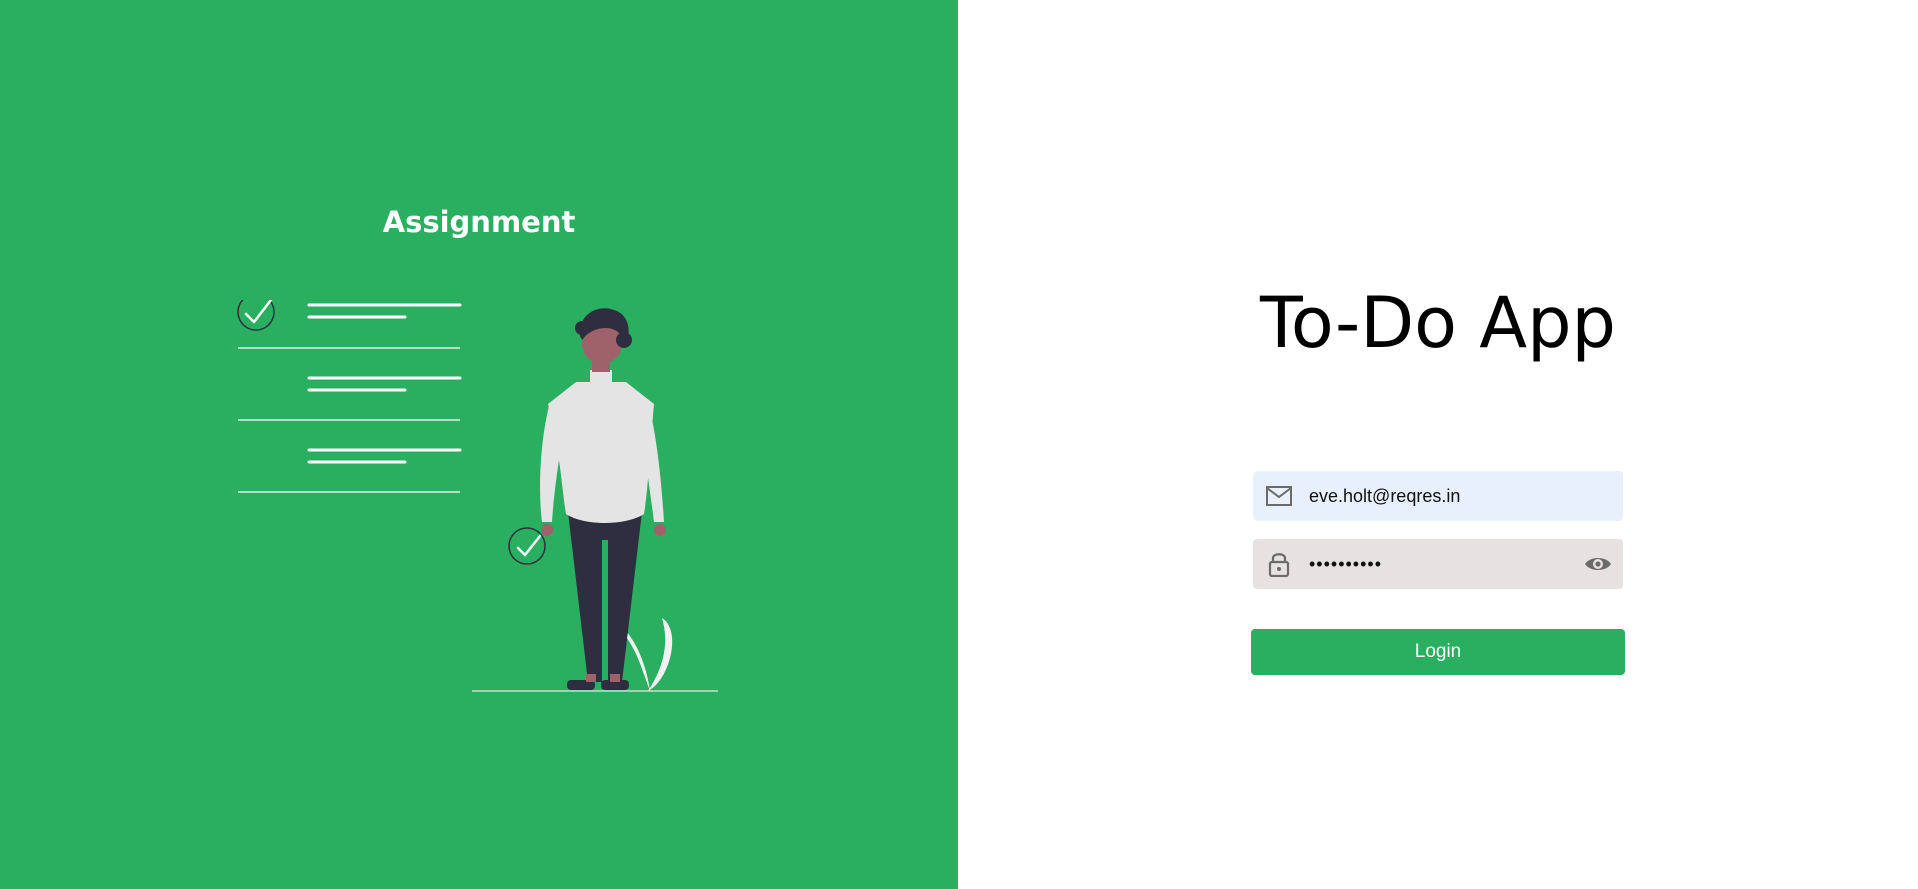 The image size is (1918, 889). What do you see at coordinates (477, 496) in the screenshot?
I see `checklist-person-illustration` at bounding box center [477, 496].